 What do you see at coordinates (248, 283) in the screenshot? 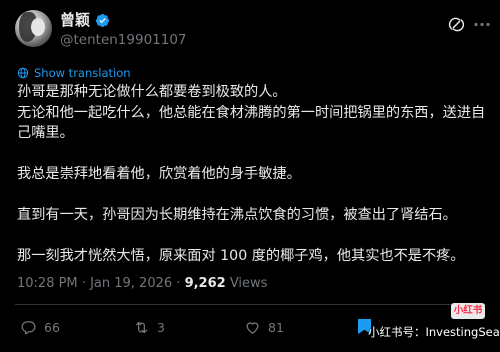
I see `views-label: Views` at bounding box center [248, 283].